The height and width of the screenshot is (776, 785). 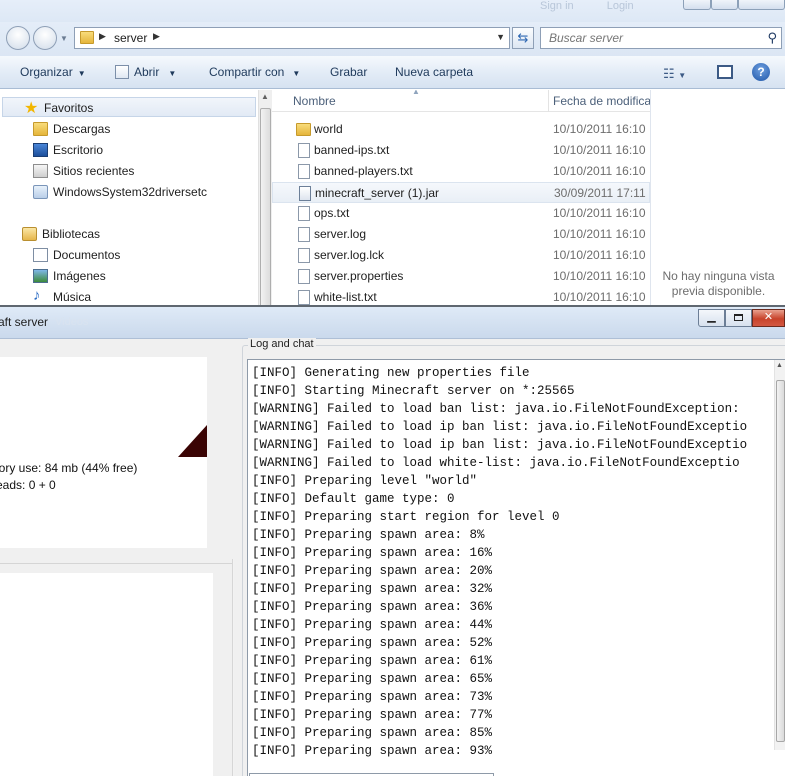 What do you see at coordinates (40, 255) in the screenshot?
I see `documents-icon` at bounding box center [40, 255].